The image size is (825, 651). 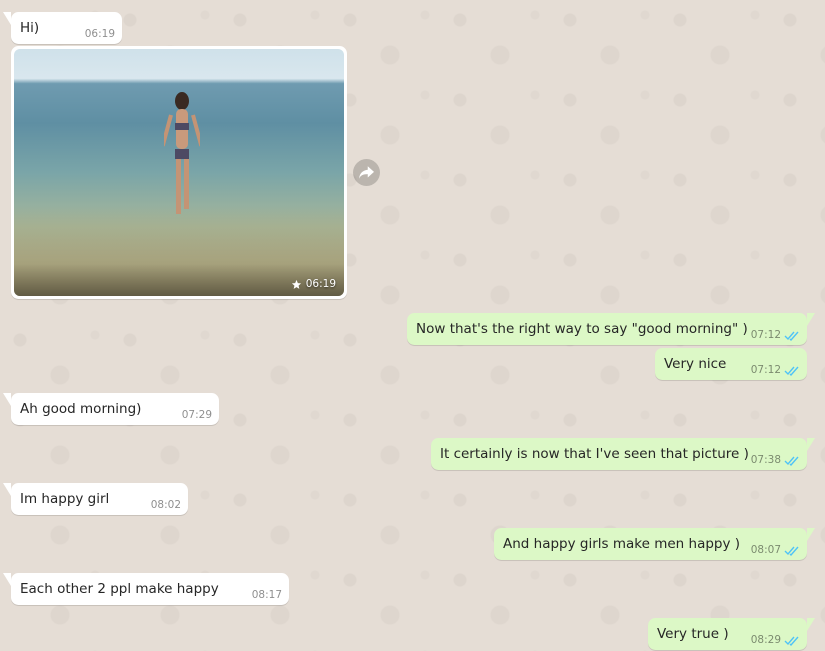 I want to click on forward-button, so click(x=366, y=172).